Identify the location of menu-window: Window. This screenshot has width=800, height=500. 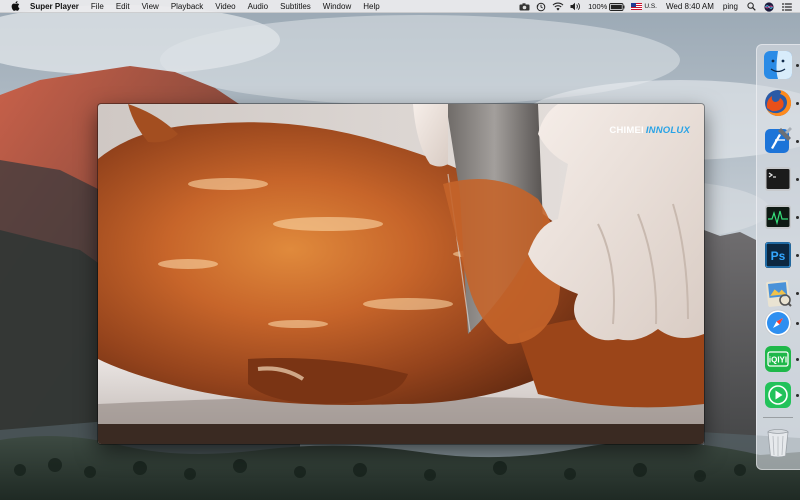
(337, 6).